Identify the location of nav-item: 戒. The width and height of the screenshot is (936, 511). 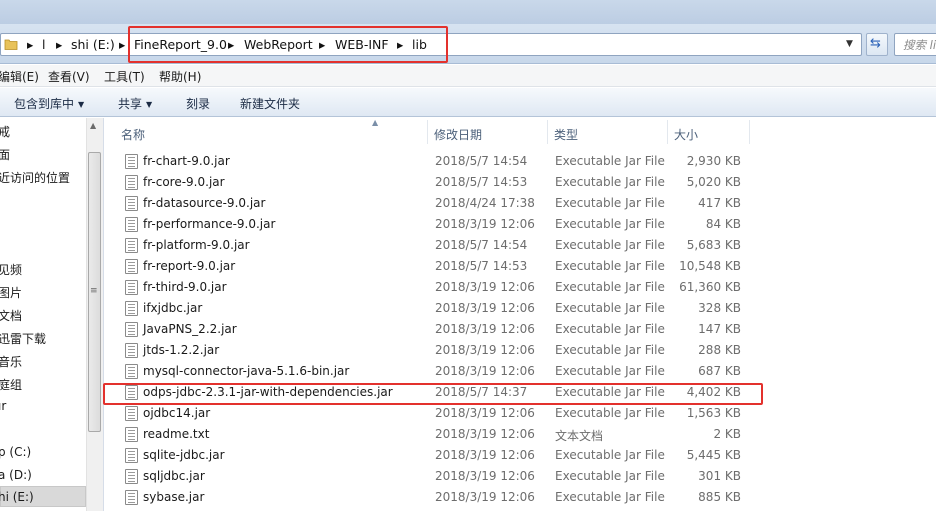
(5, 131).